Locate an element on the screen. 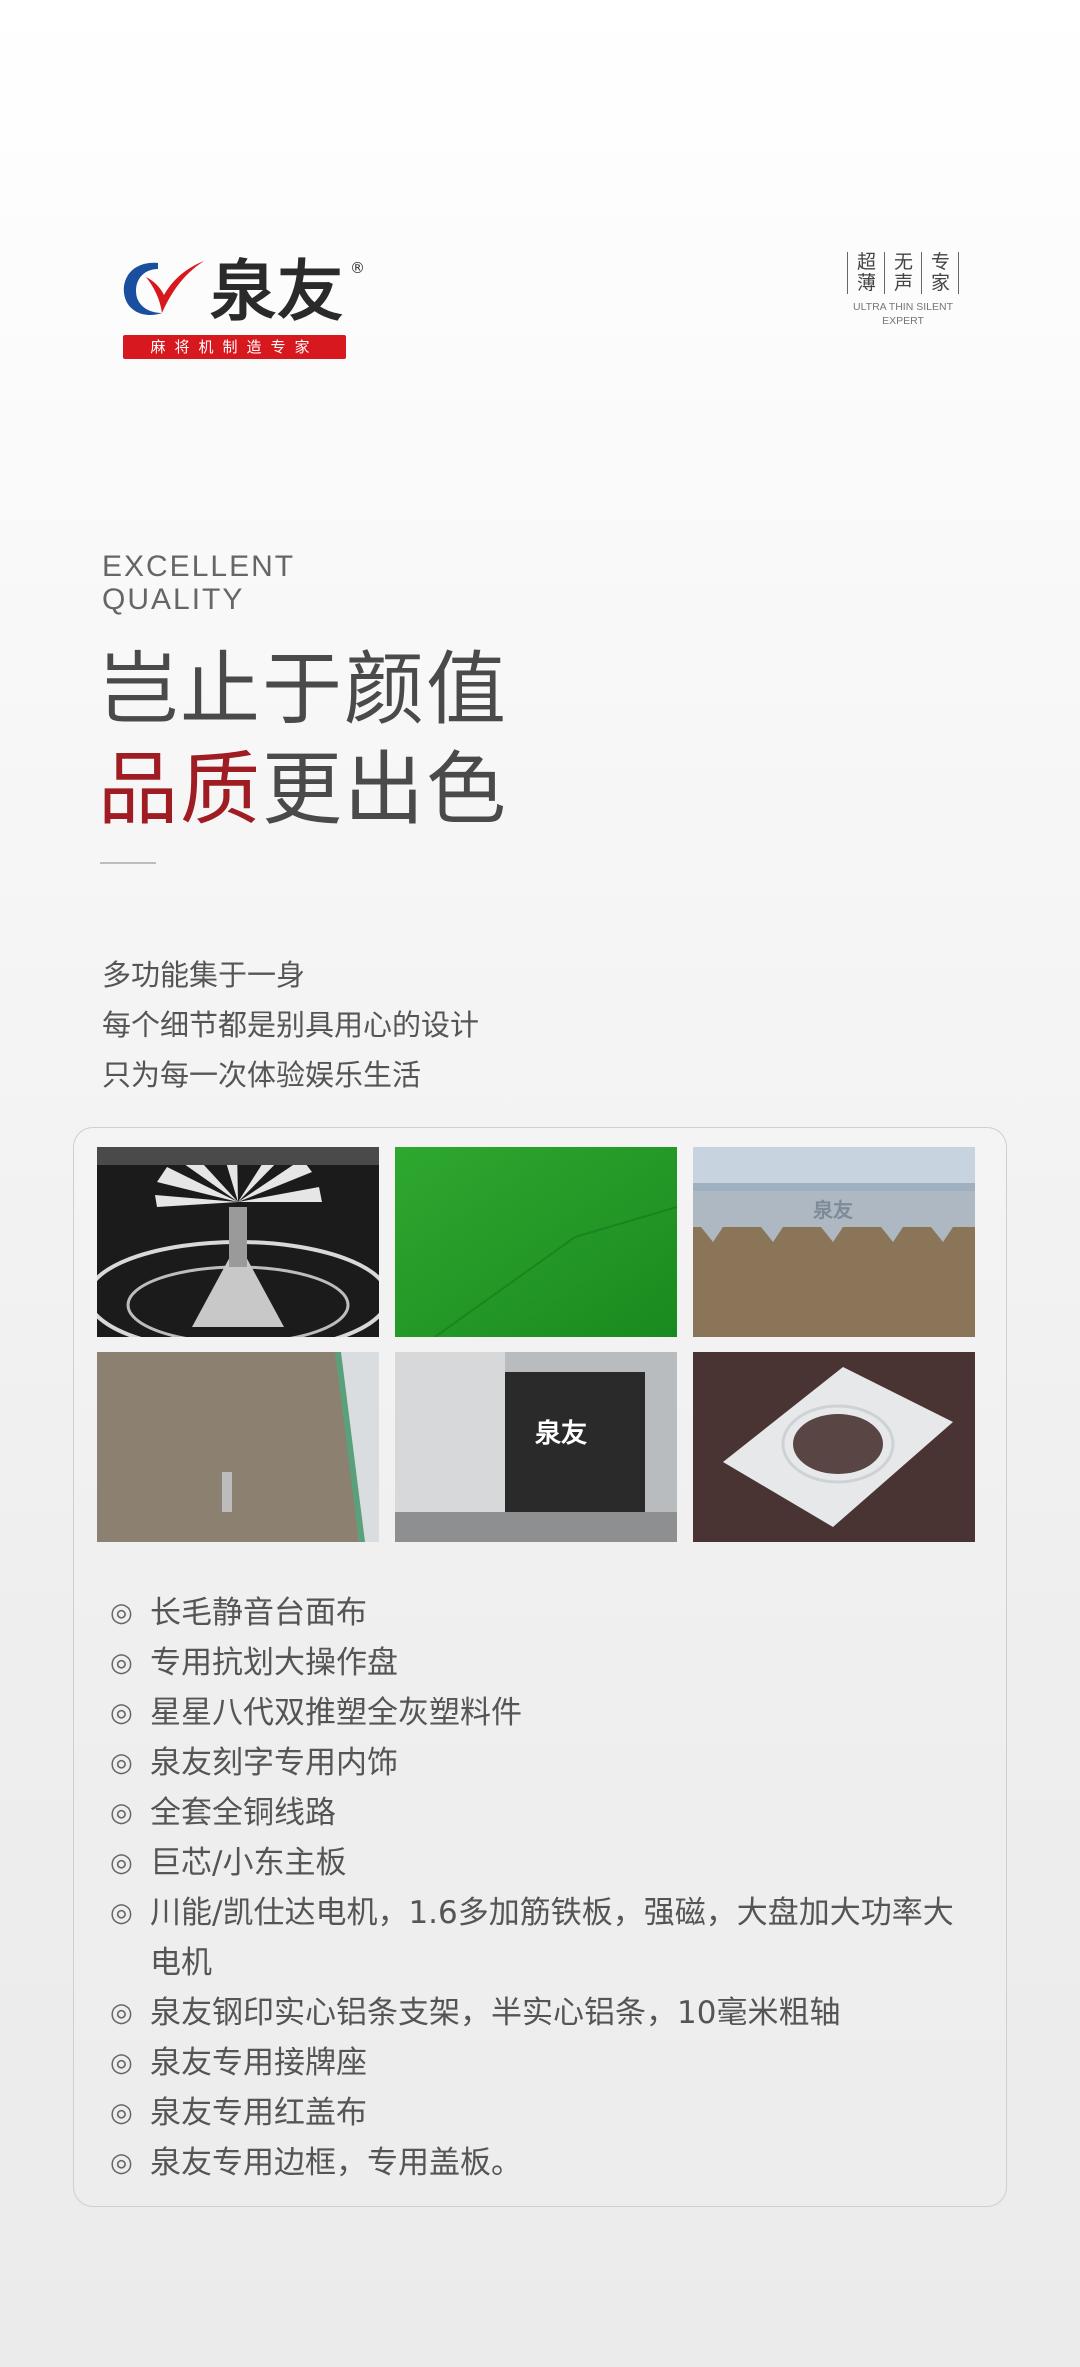 Image resolution: width=1080 pixels, height=2367 pixels. component-logo-text: 泉友 is located at coordinates (561, 1433).